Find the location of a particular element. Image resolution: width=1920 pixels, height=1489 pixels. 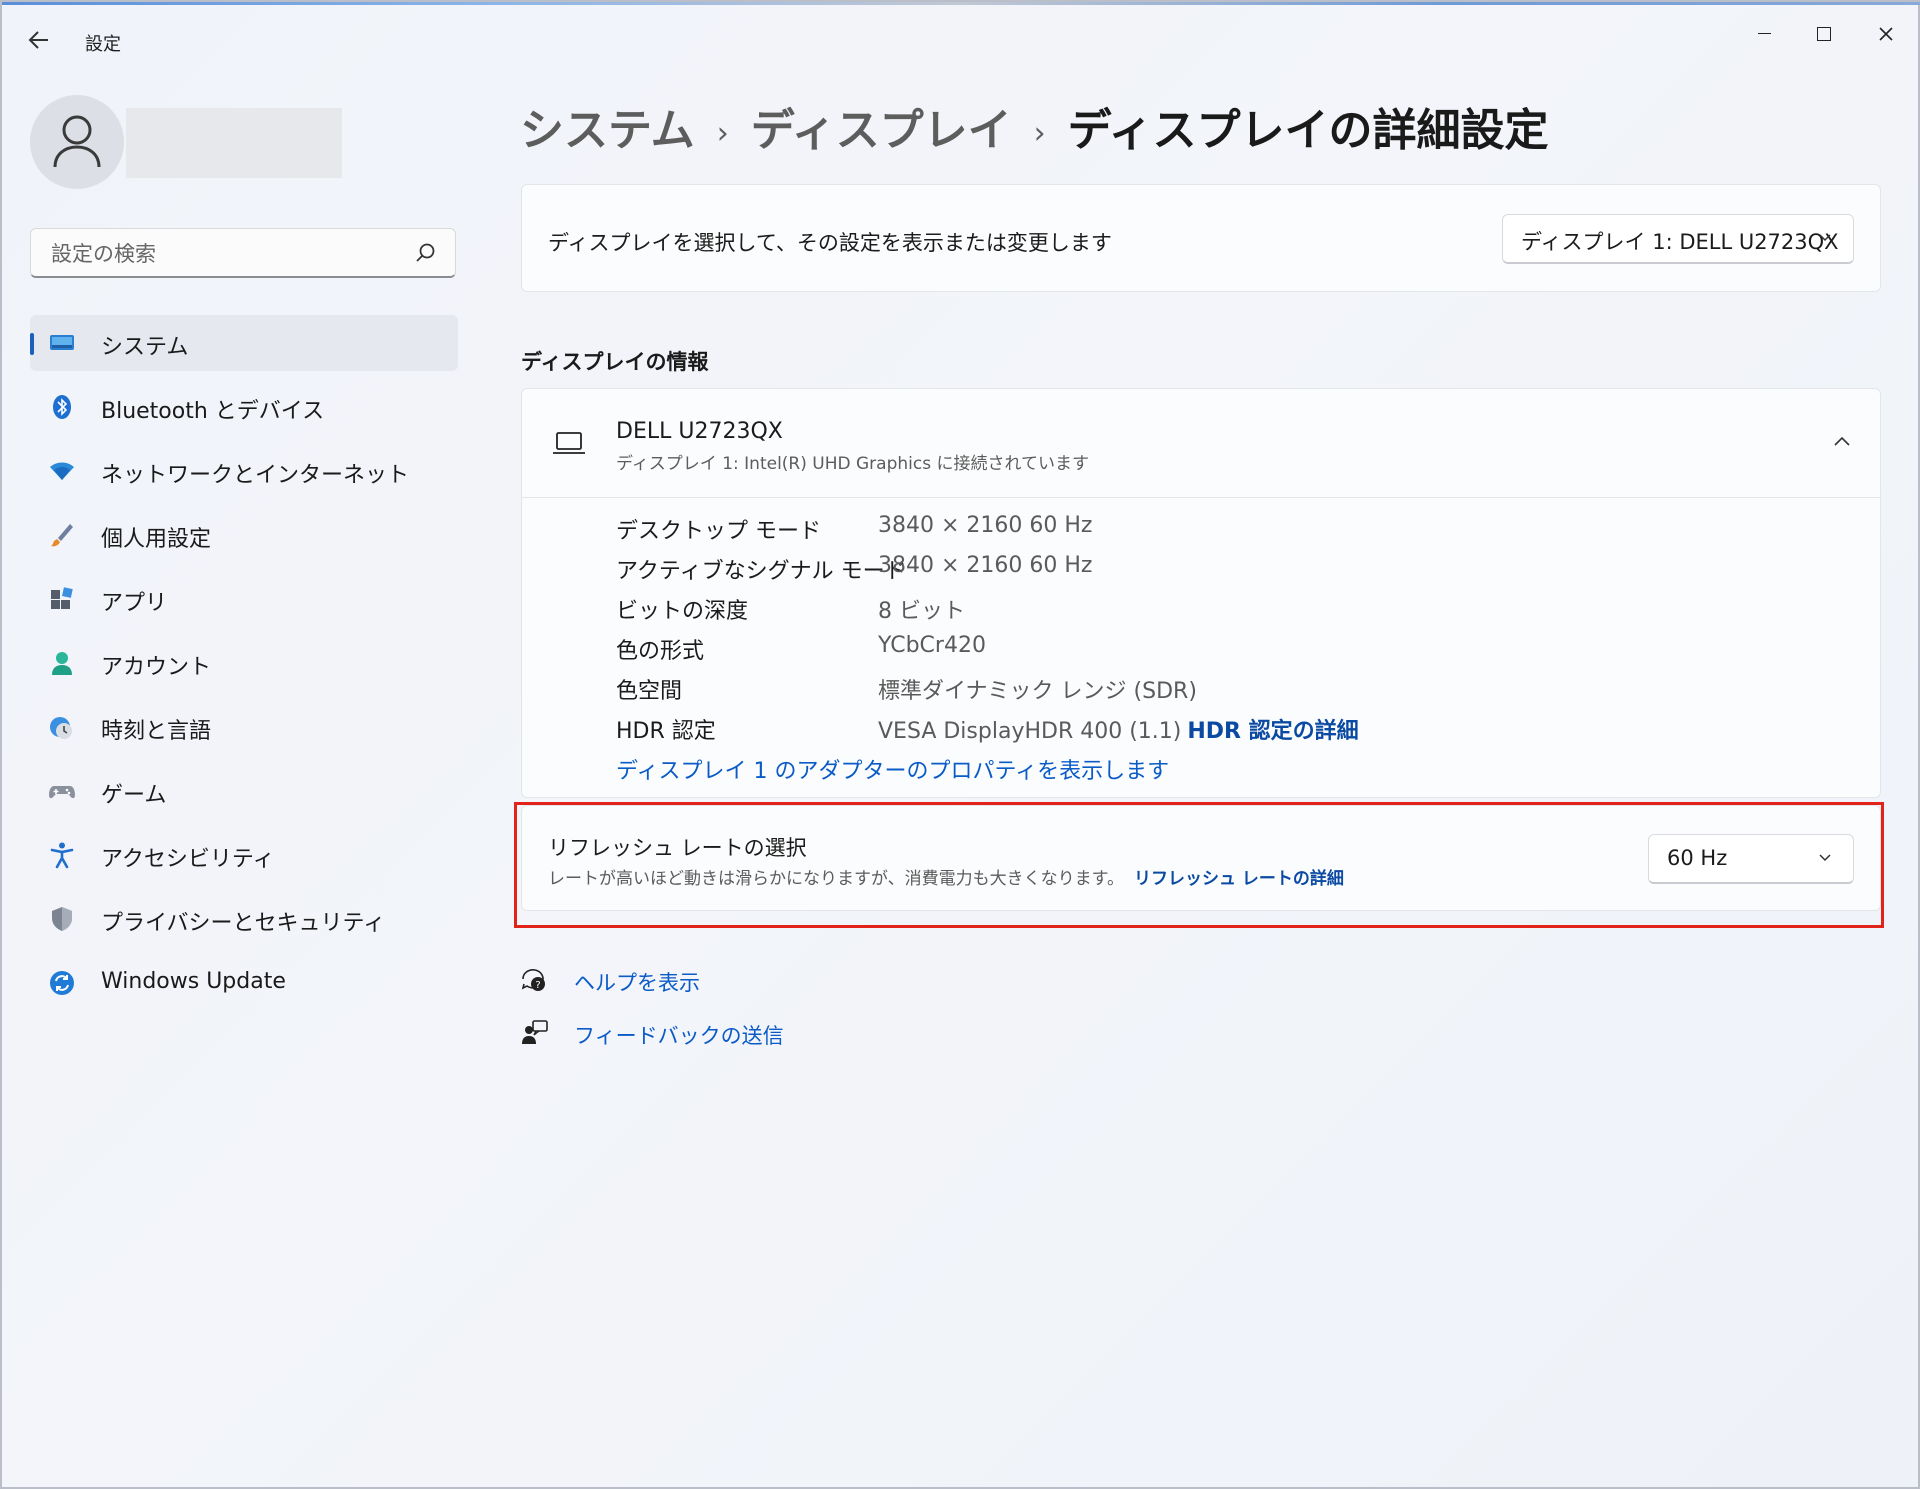

info-key: 色の形式 is located at coordinates (660, 651).